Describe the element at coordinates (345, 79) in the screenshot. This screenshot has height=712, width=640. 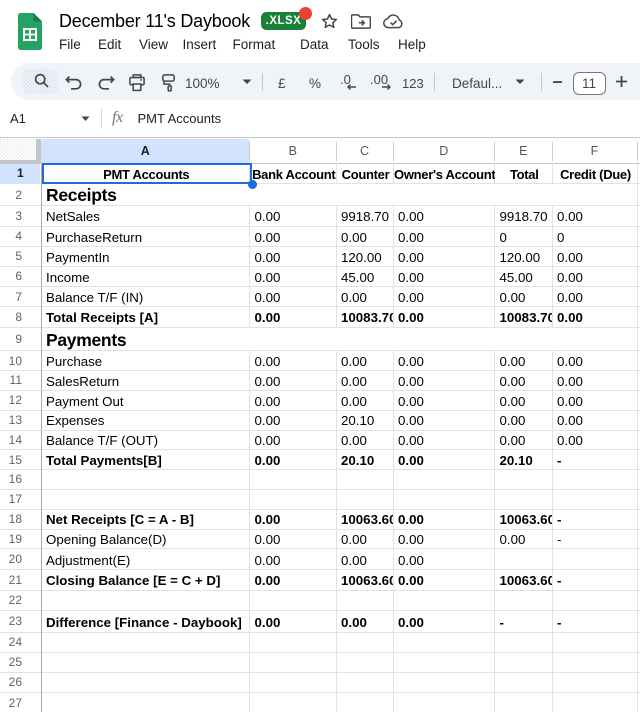
I see `svg-text: .0` at that location.